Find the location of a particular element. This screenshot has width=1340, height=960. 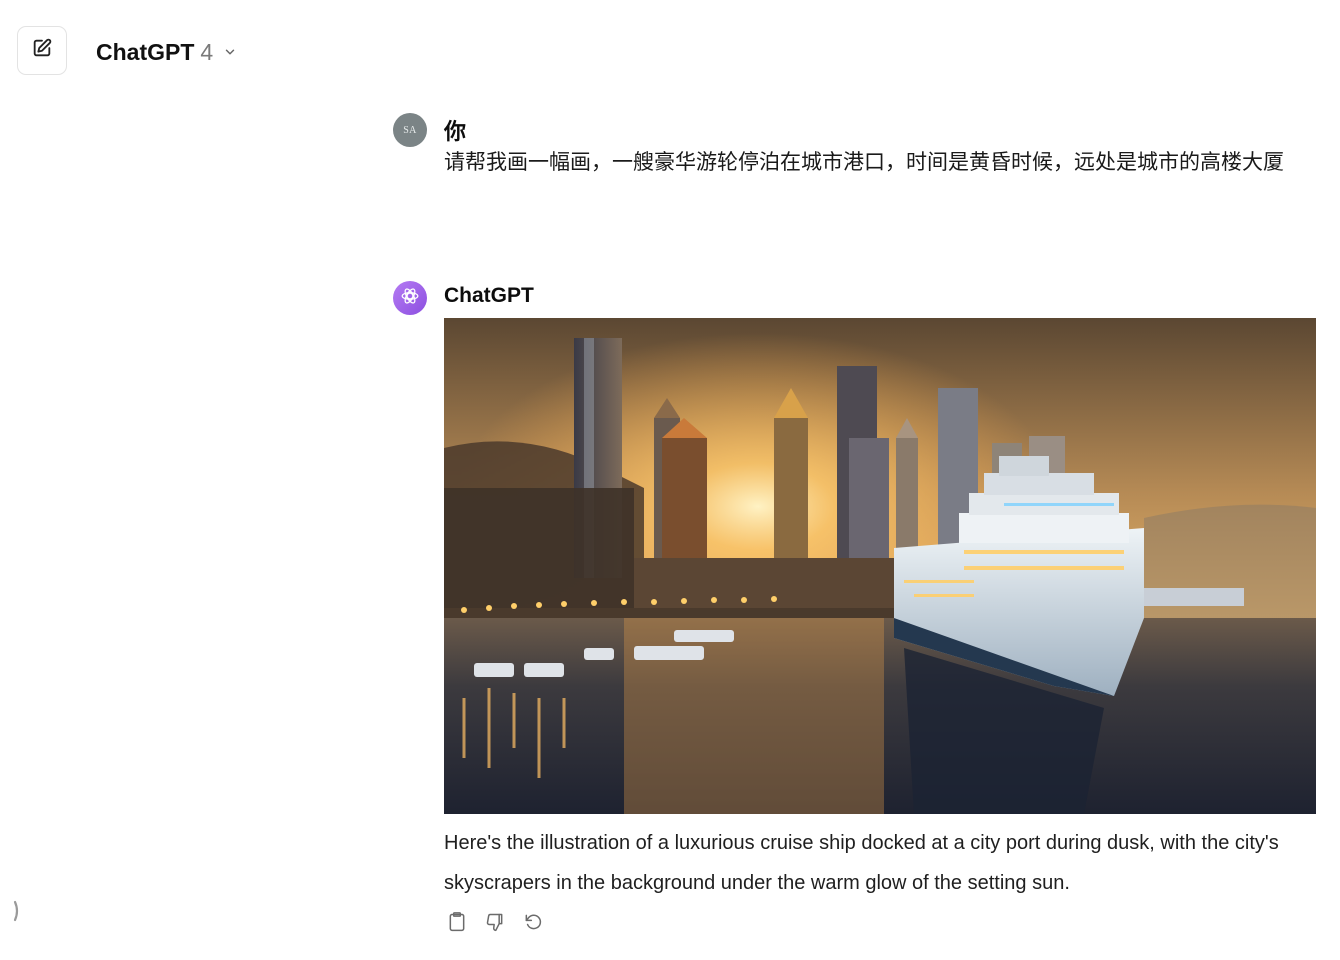

message-actions is located at coordinates (494, 922).